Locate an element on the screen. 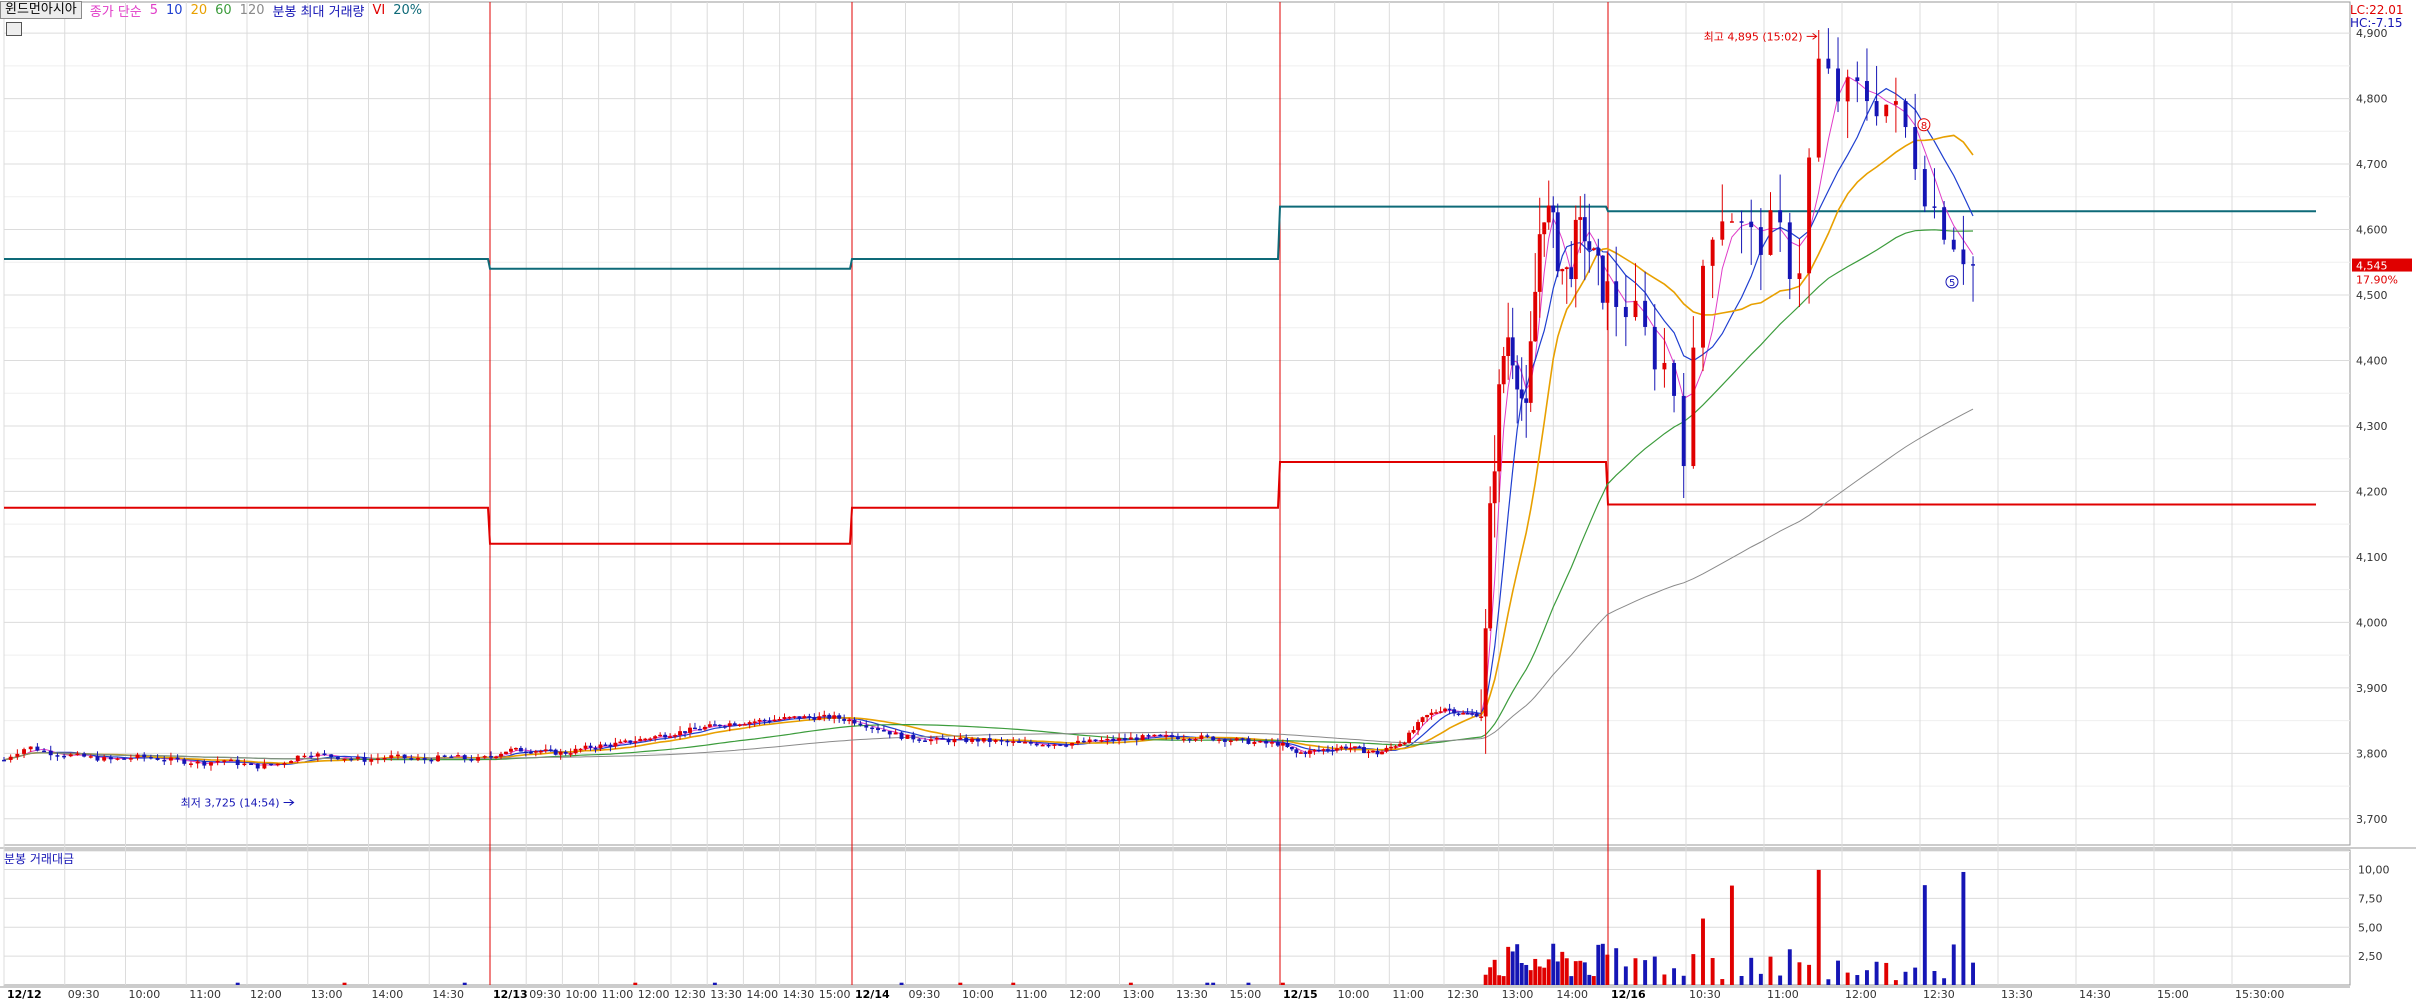  vi-pct-label: 20% is located at coordinates (407, 10).